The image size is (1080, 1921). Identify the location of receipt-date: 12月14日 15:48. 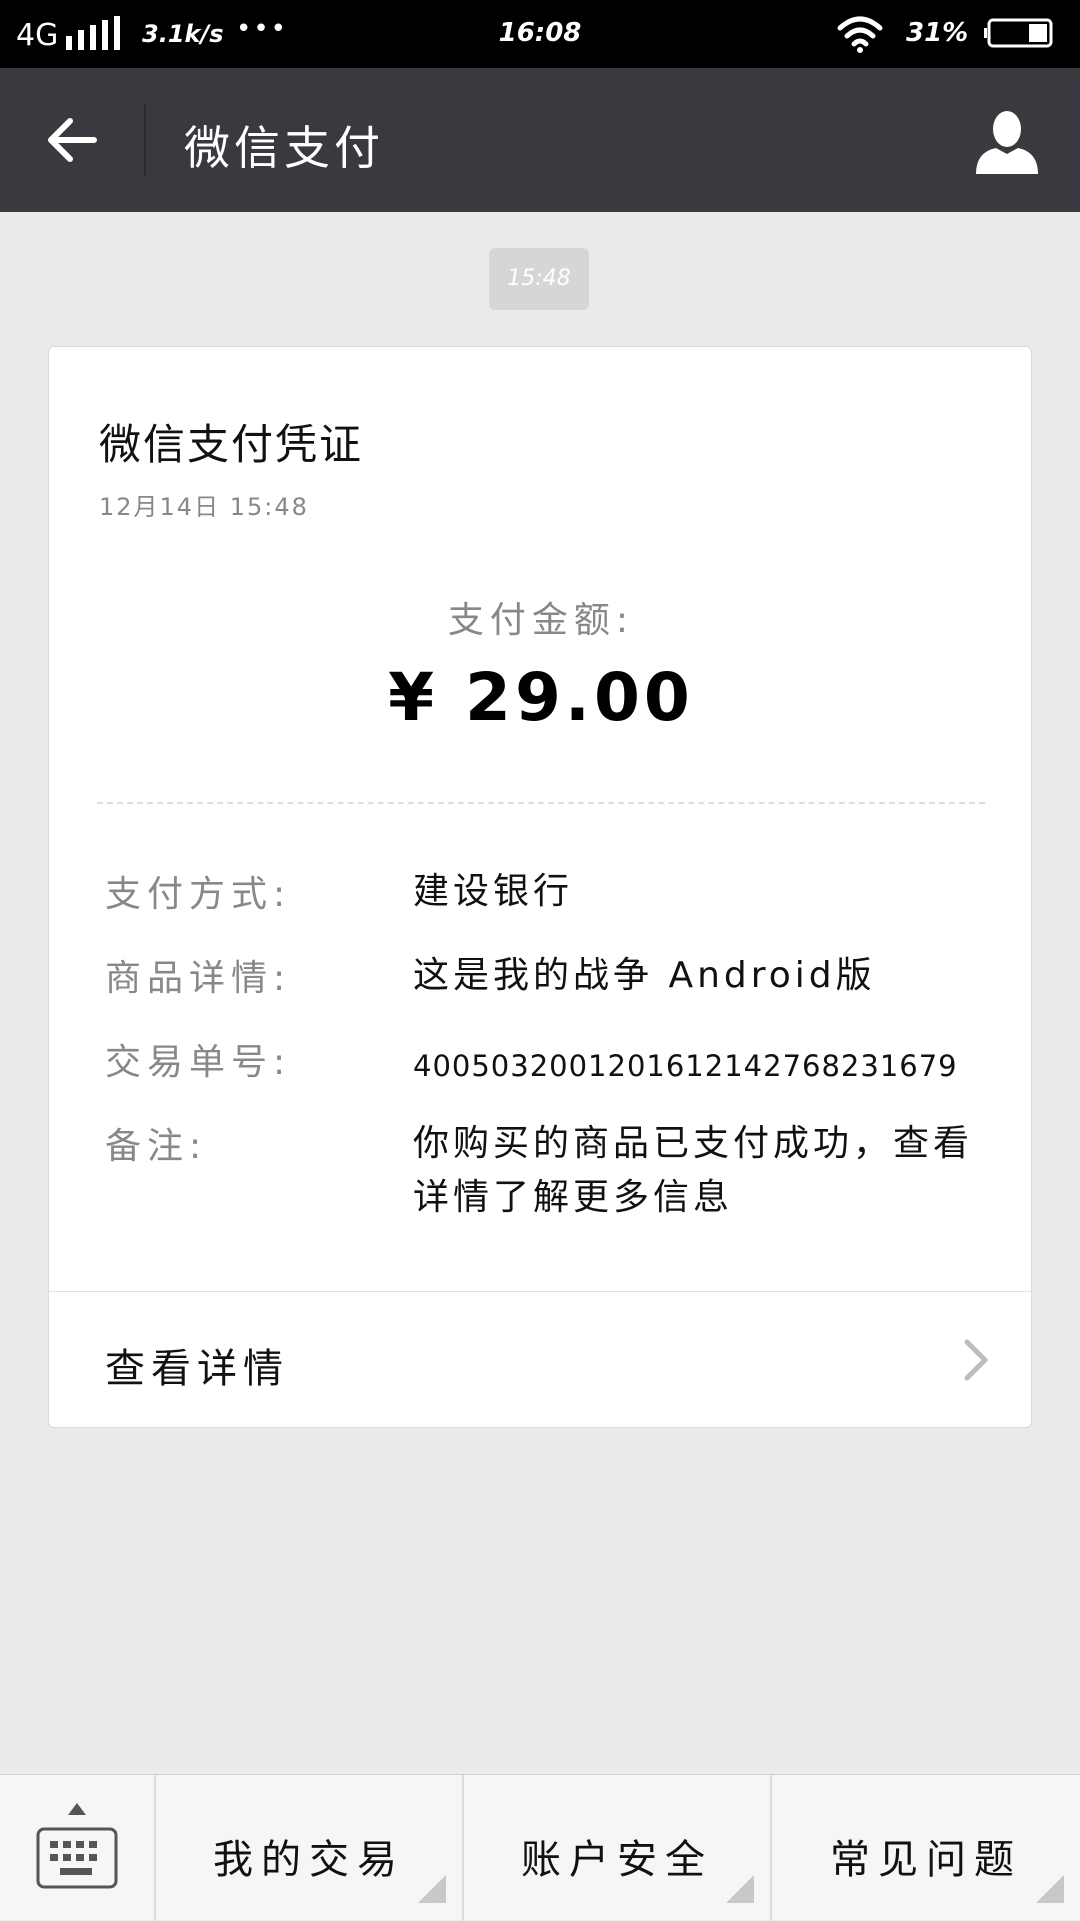
(204, 507).